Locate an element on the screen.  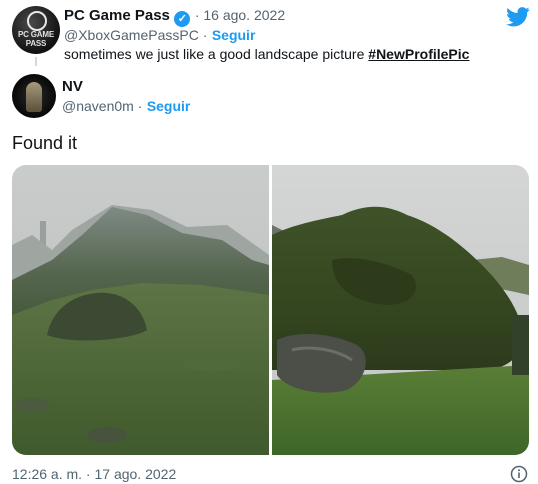
avatar-figure is located at coordinates (34, 97).